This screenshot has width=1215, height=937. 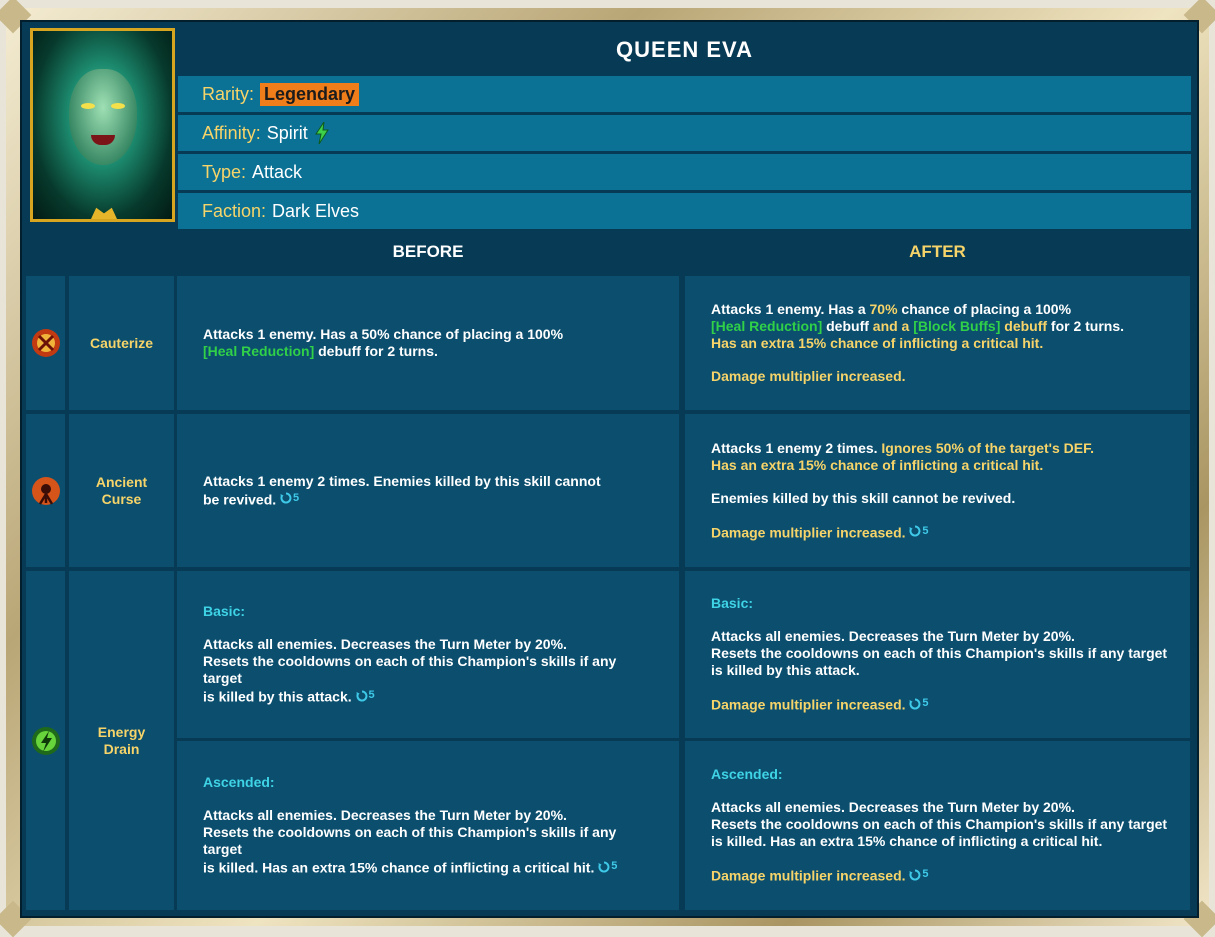 What do you see at coordinates (893, 326) in the screenshot?
I see `changed-text: and a` at bounding box center [893, 326].